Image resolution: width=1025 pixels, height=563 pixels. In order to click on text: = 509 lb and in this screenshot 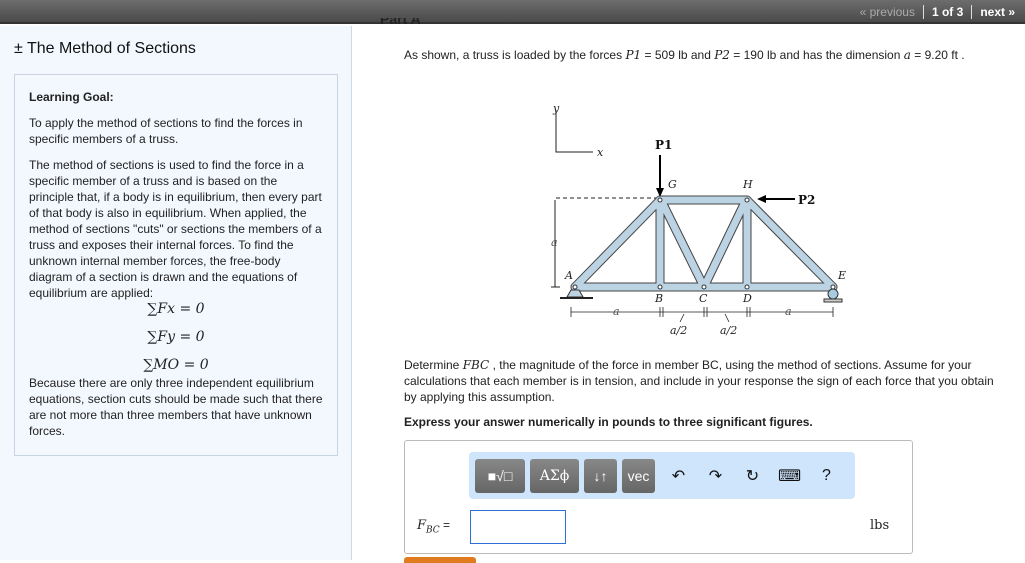, I will do `click(678, 55)`.